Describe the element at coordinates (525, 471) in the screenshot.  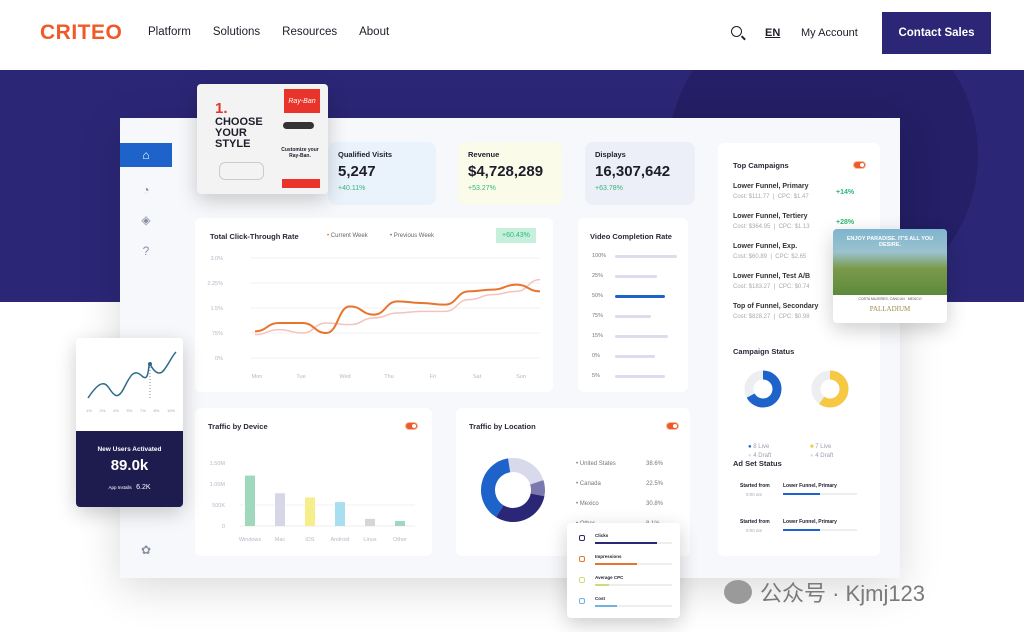
I see `donut-slice-canada` at that location.